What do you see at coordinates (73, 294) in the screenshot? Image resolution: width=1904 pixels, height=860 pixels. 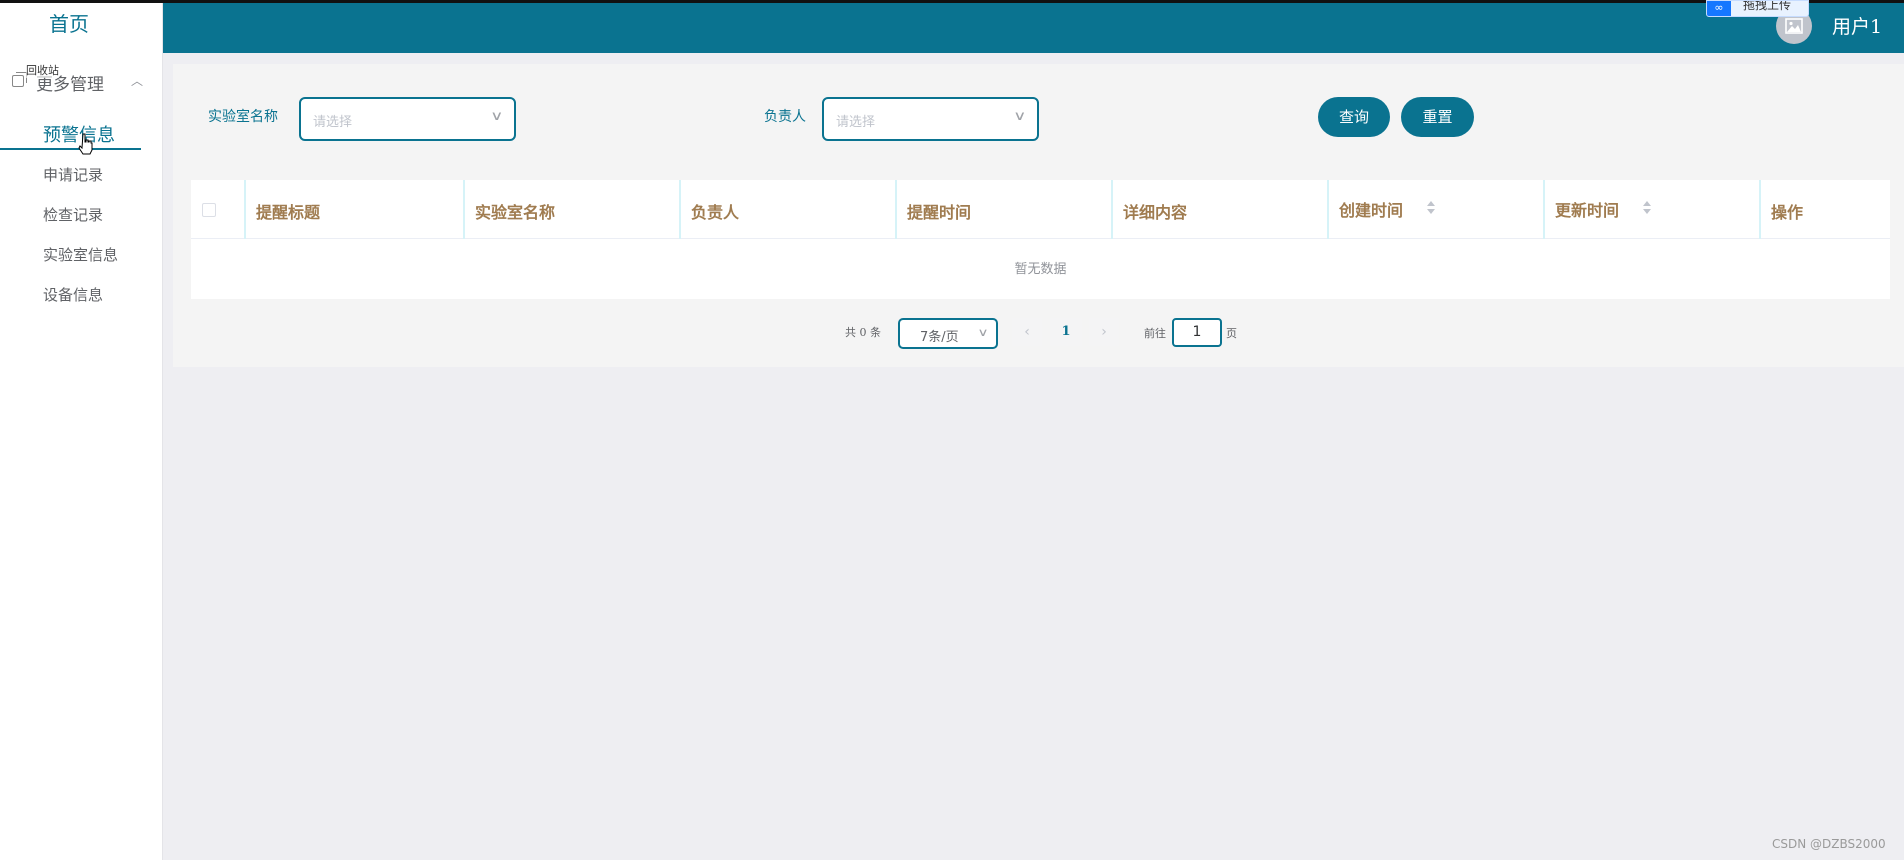 I see `sidebar-item-device-info: 设备信息` at bounding box center [73, 294].